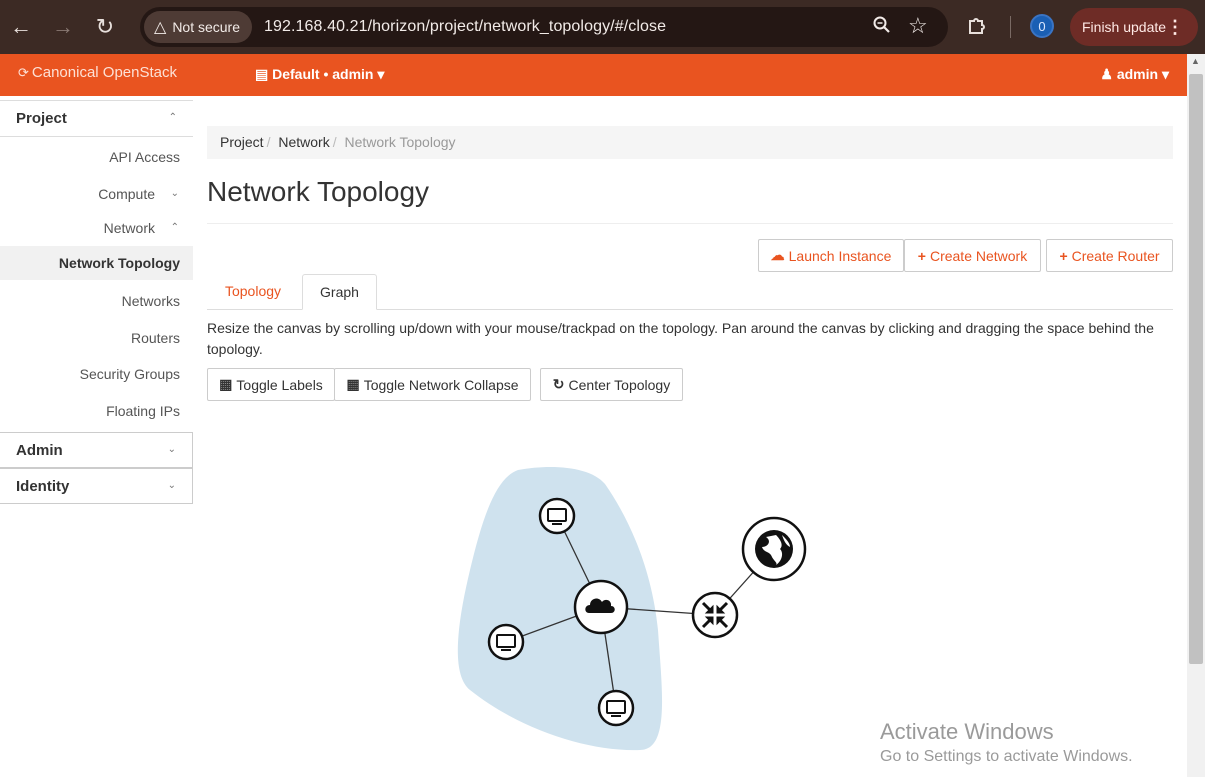 The image size is (1205, 777). Describe the element at coordinates (129, 374) in the screenshot. I see `sidebar-item-label: Security Groups` at that location.